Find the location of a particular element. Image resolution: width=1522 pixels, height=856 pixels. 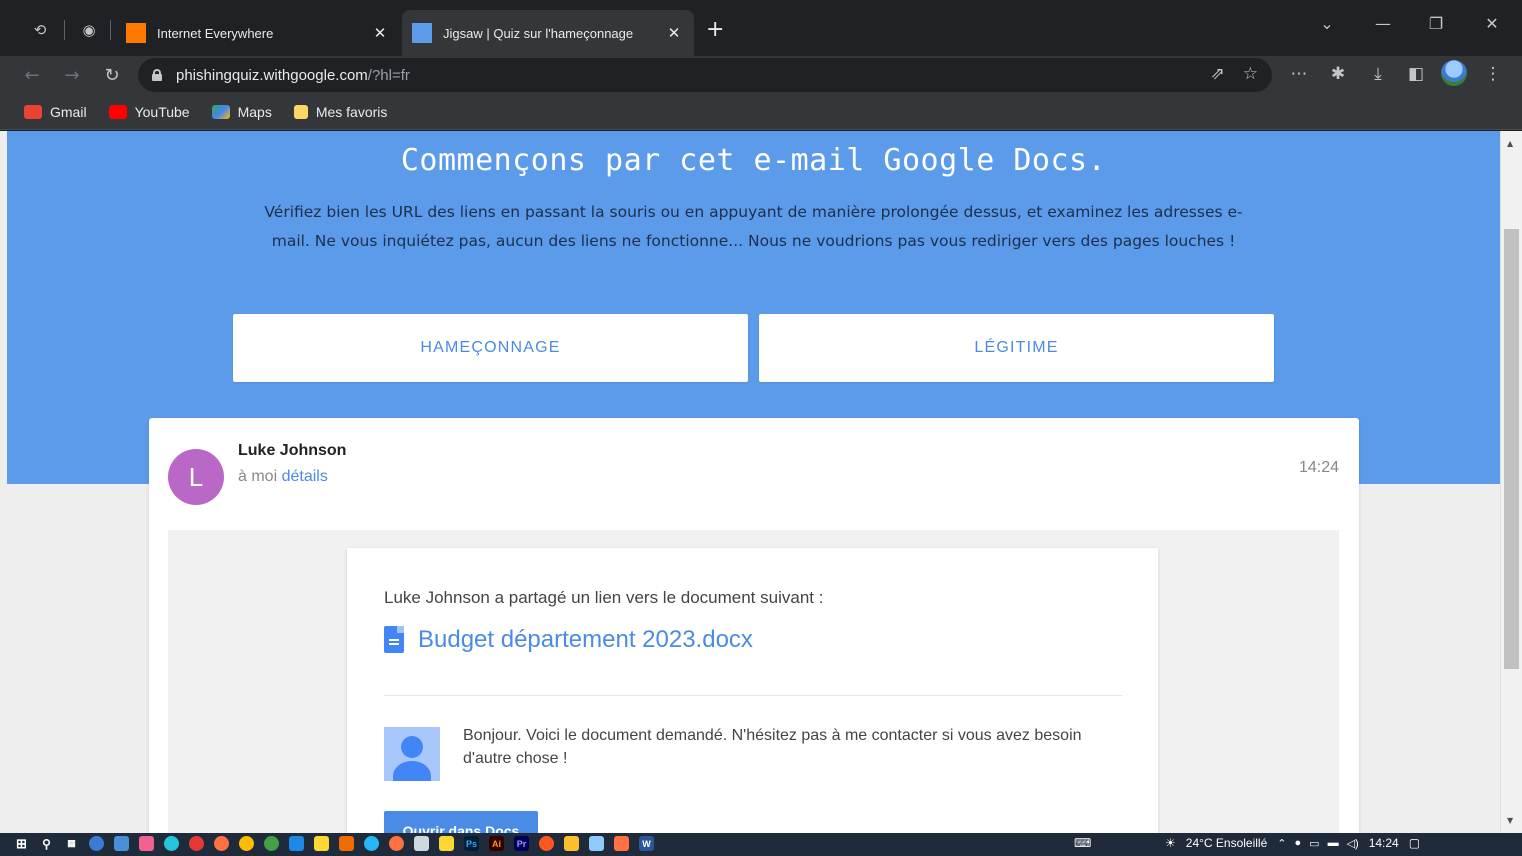

opera-icon is located at coordinates (196, 843).